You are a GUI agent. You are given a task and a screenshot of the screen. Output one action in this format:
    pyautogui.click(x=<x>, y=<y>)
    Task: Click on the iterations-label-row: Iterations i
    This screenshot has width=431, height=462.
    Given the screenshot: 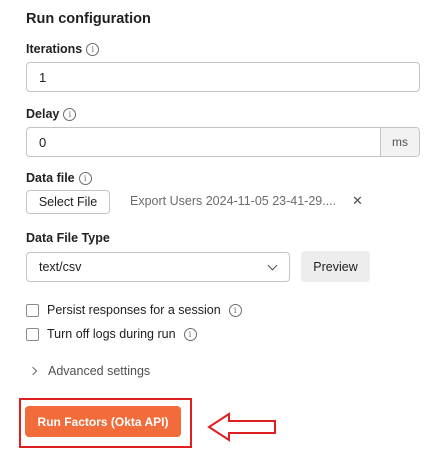 What is the action you would take?
    pyautogui.click(x=63, y=49)
    